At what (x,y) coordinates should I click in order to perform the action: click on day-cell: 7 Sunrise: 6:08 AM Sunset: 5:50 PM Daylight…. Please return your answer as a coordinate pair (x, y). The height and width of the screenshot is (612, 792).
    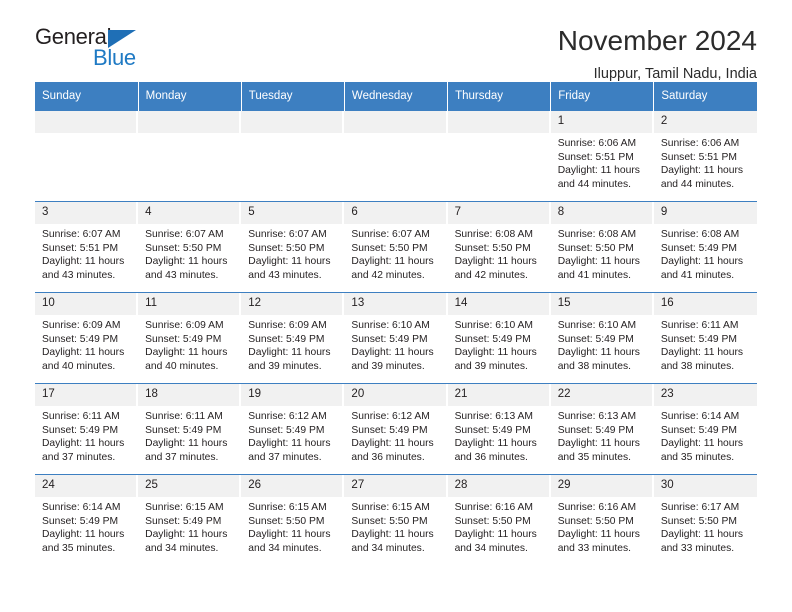
    Looking at the image, I should click on (499, 247).